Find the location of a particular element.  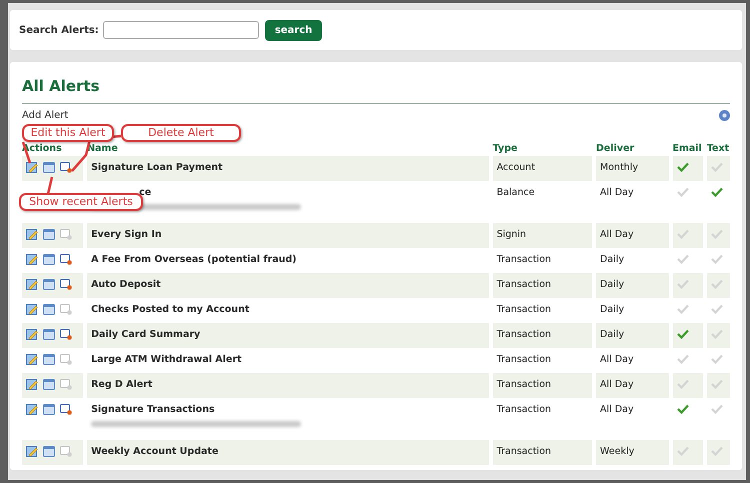

table-cell: Monthly is located at coordinates (632, 168).